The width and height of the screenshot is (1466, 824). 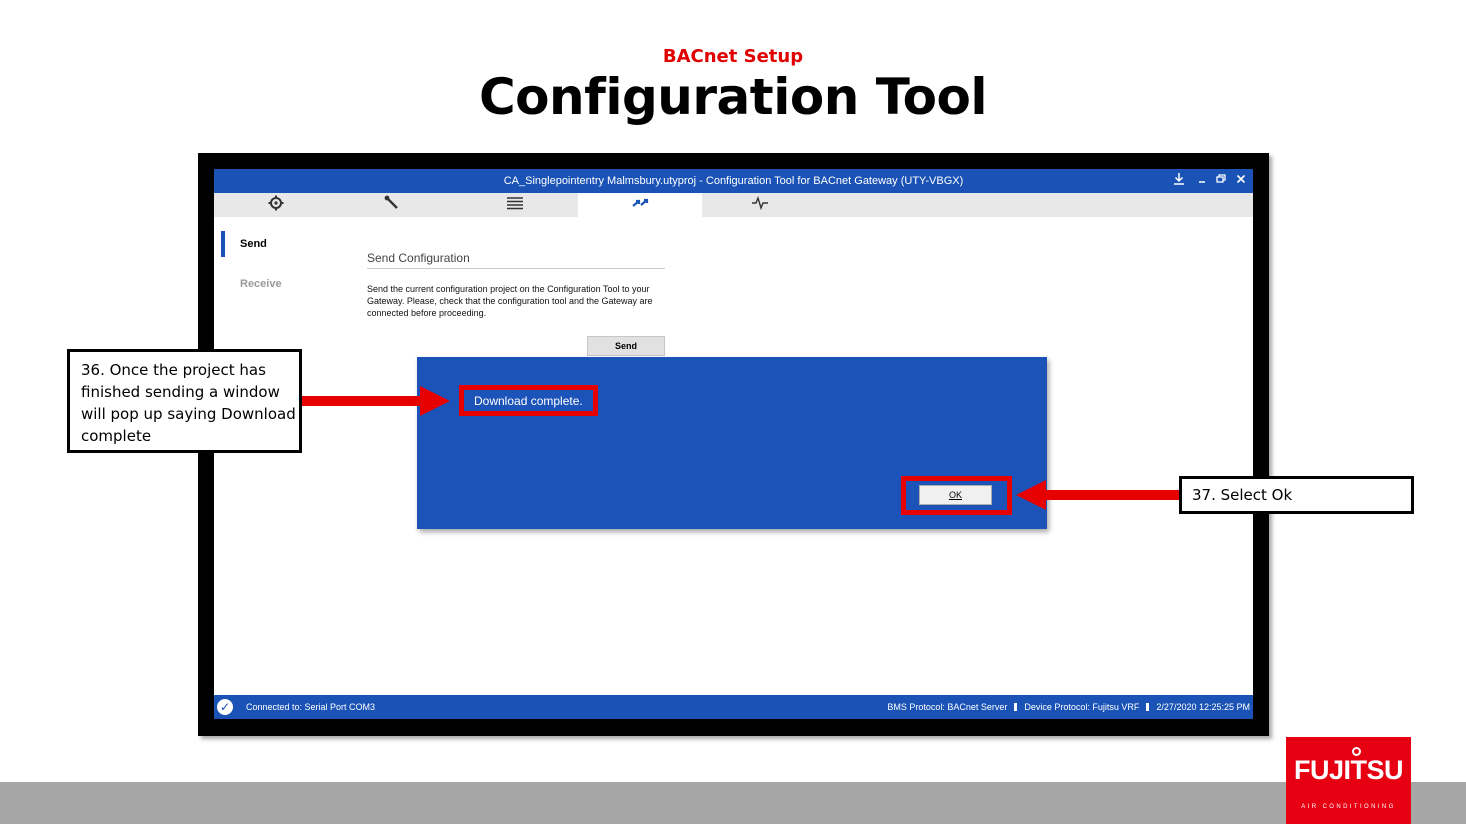 What do you see at coordinates (1202, 180) in the screenshot?
I see `minimize-icon` at bounding box center [1202, 180].